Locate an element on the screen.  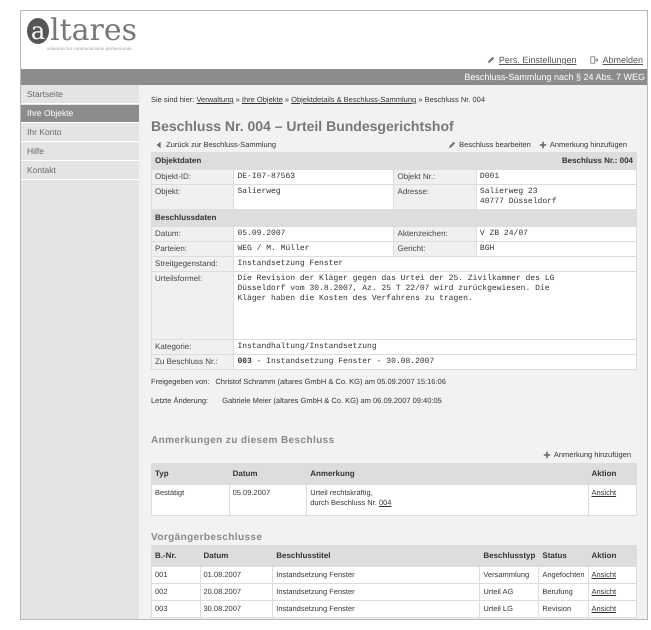
section-header: Beschlussdaten is located at coordinates (394, 218).